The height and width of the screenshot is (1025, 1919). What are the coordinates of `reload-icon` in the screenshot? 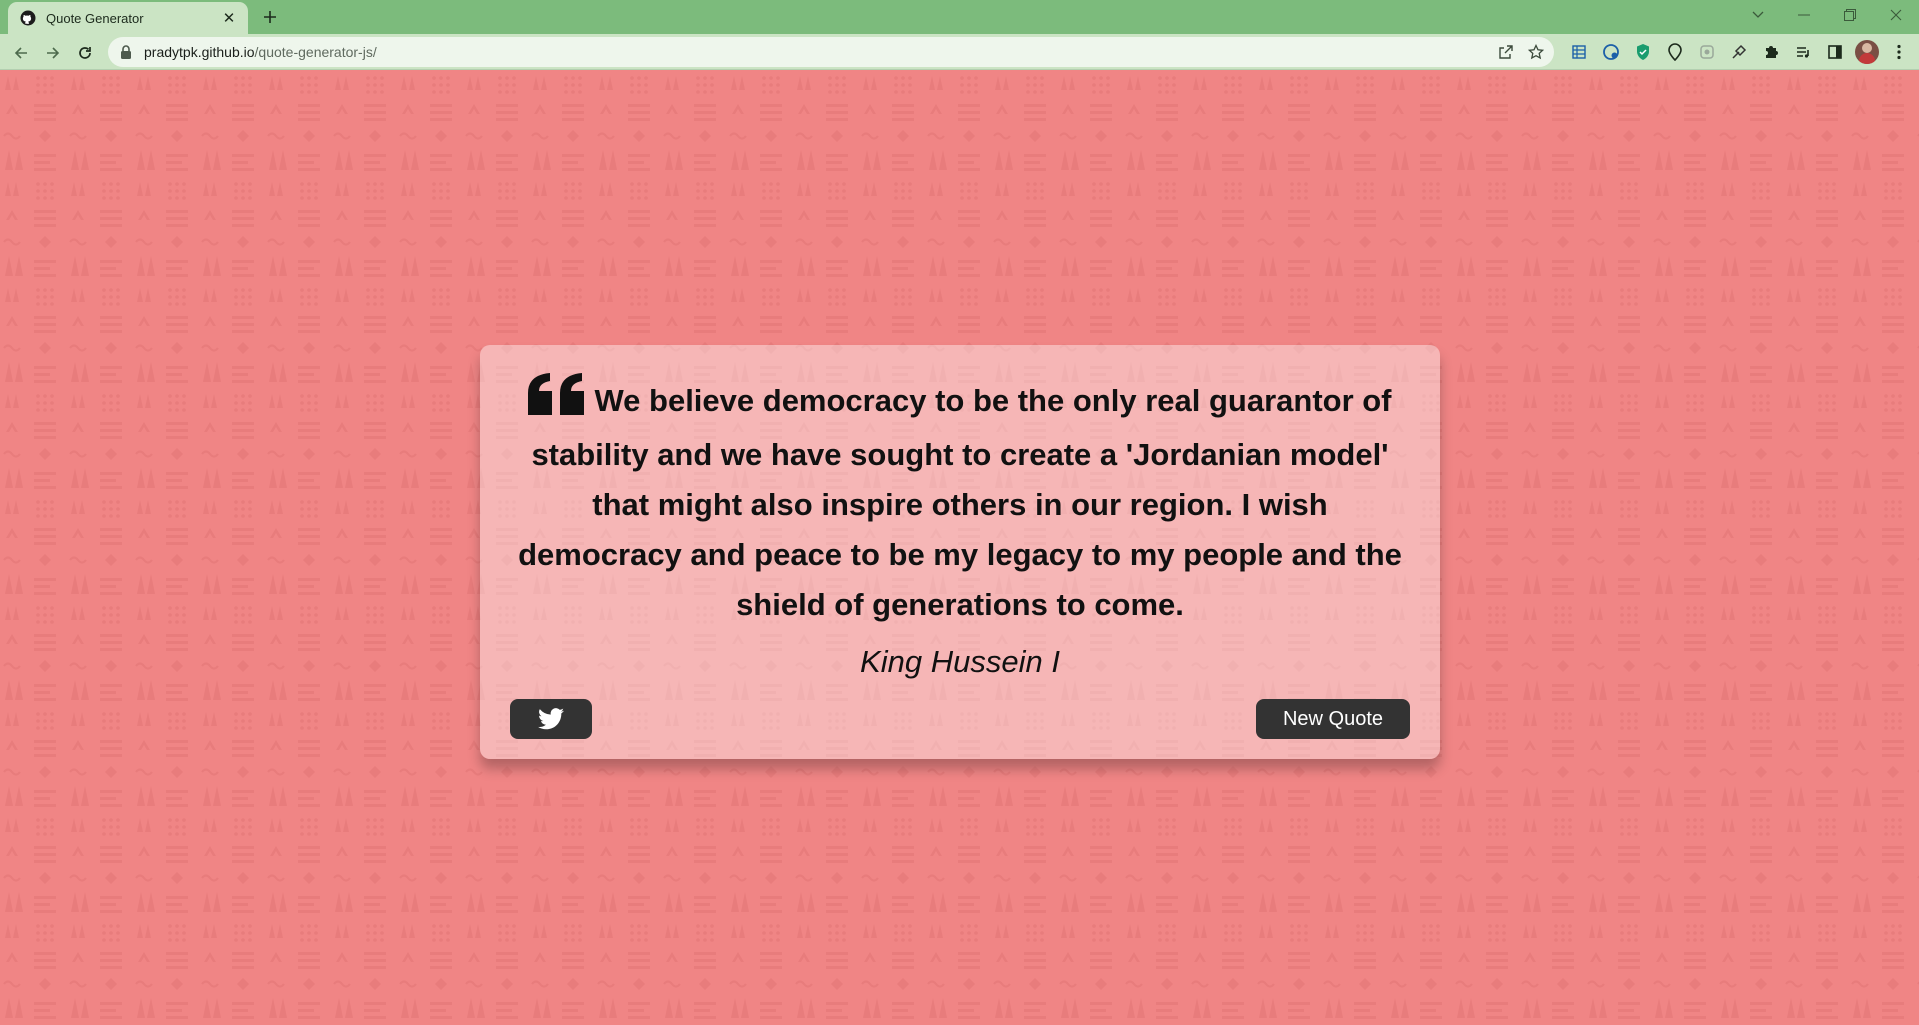 It's located at (85, 53).